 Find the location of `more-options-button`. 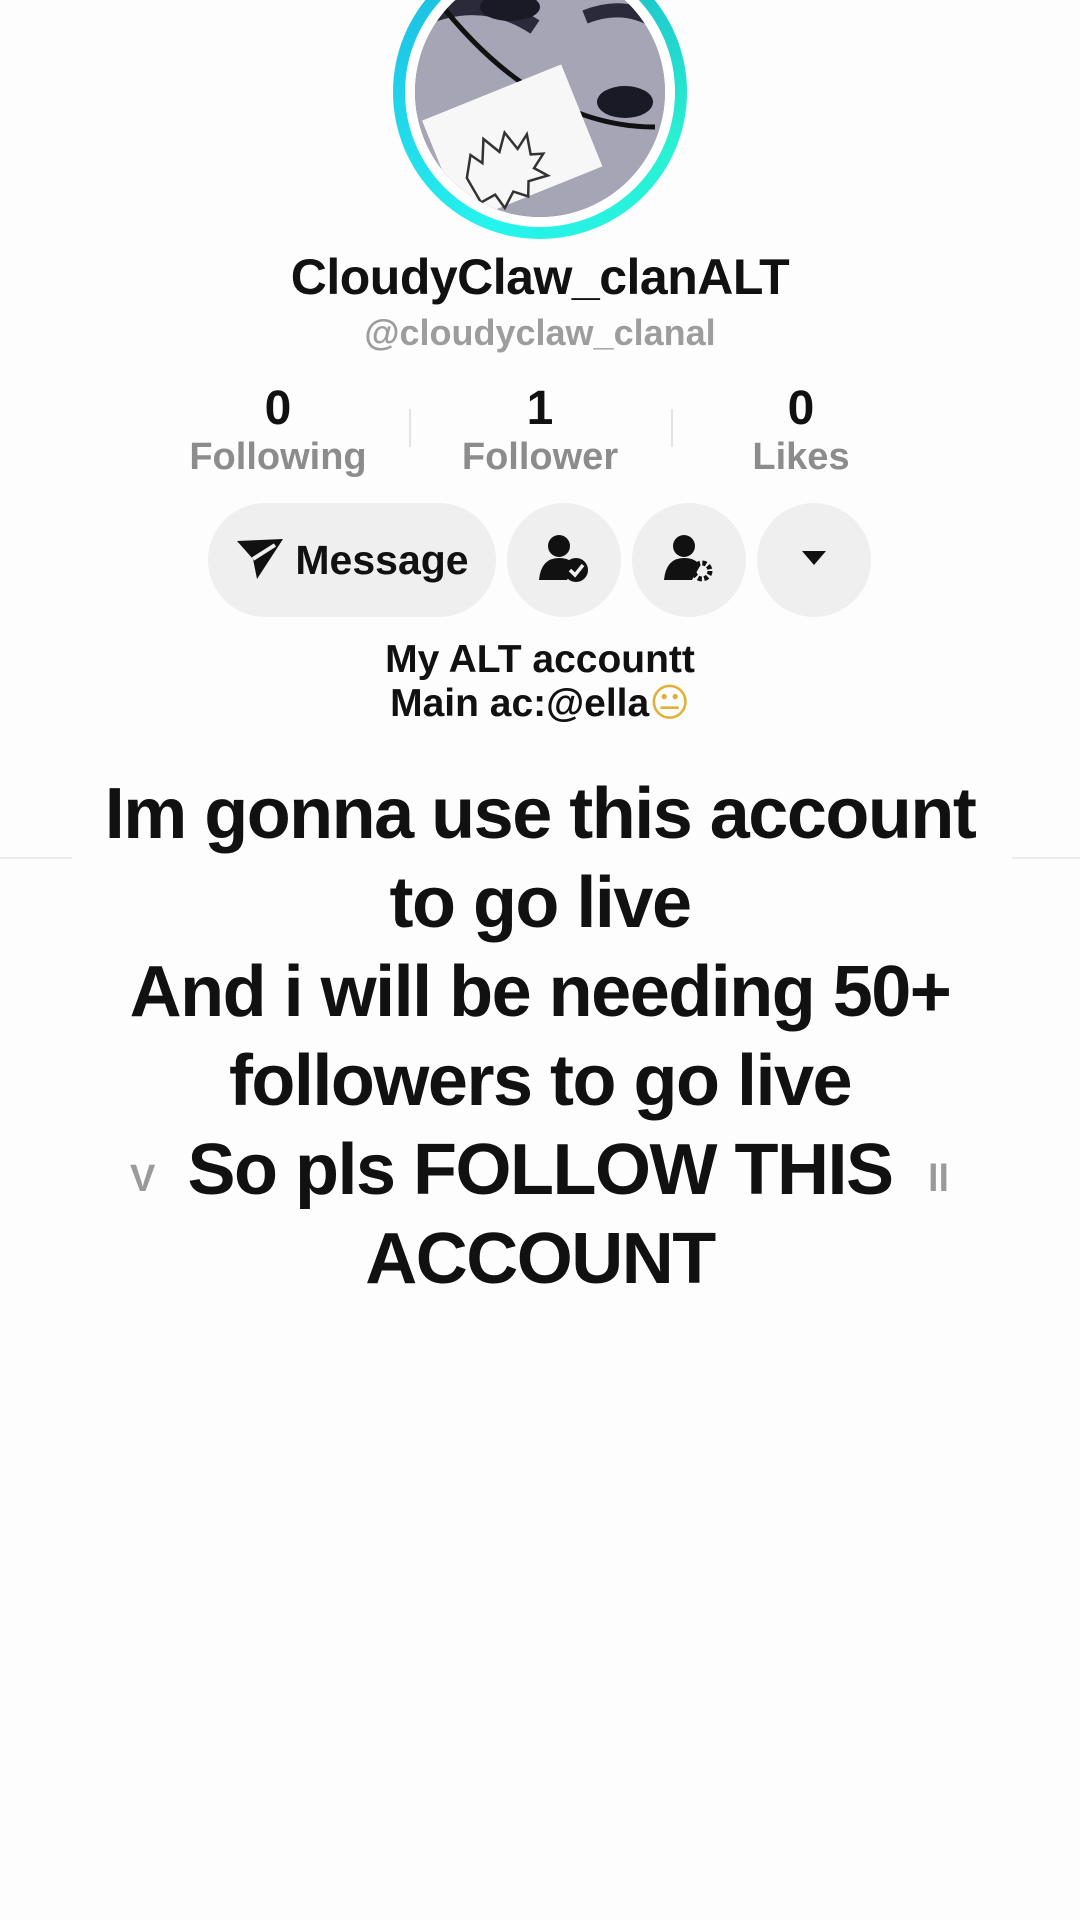

more-options-button is located at coordinates (814, 560).